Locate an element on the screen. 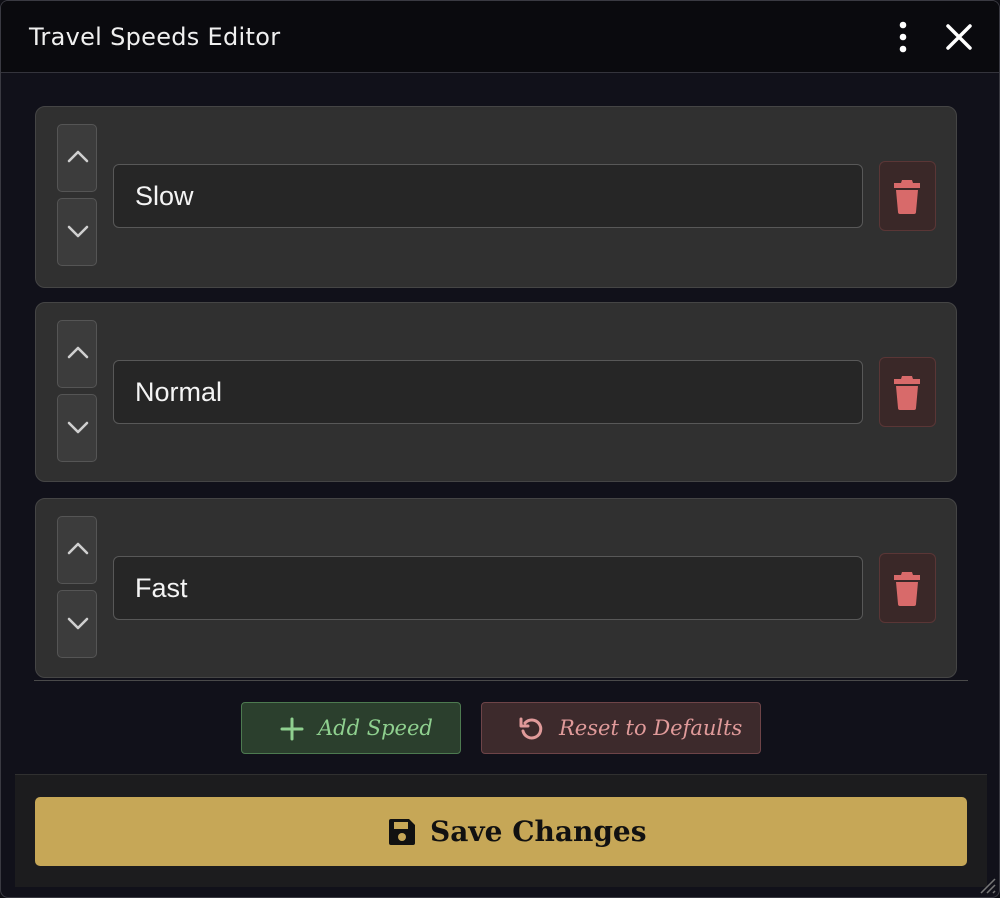  close-icon is located at coordinates (959, 37).